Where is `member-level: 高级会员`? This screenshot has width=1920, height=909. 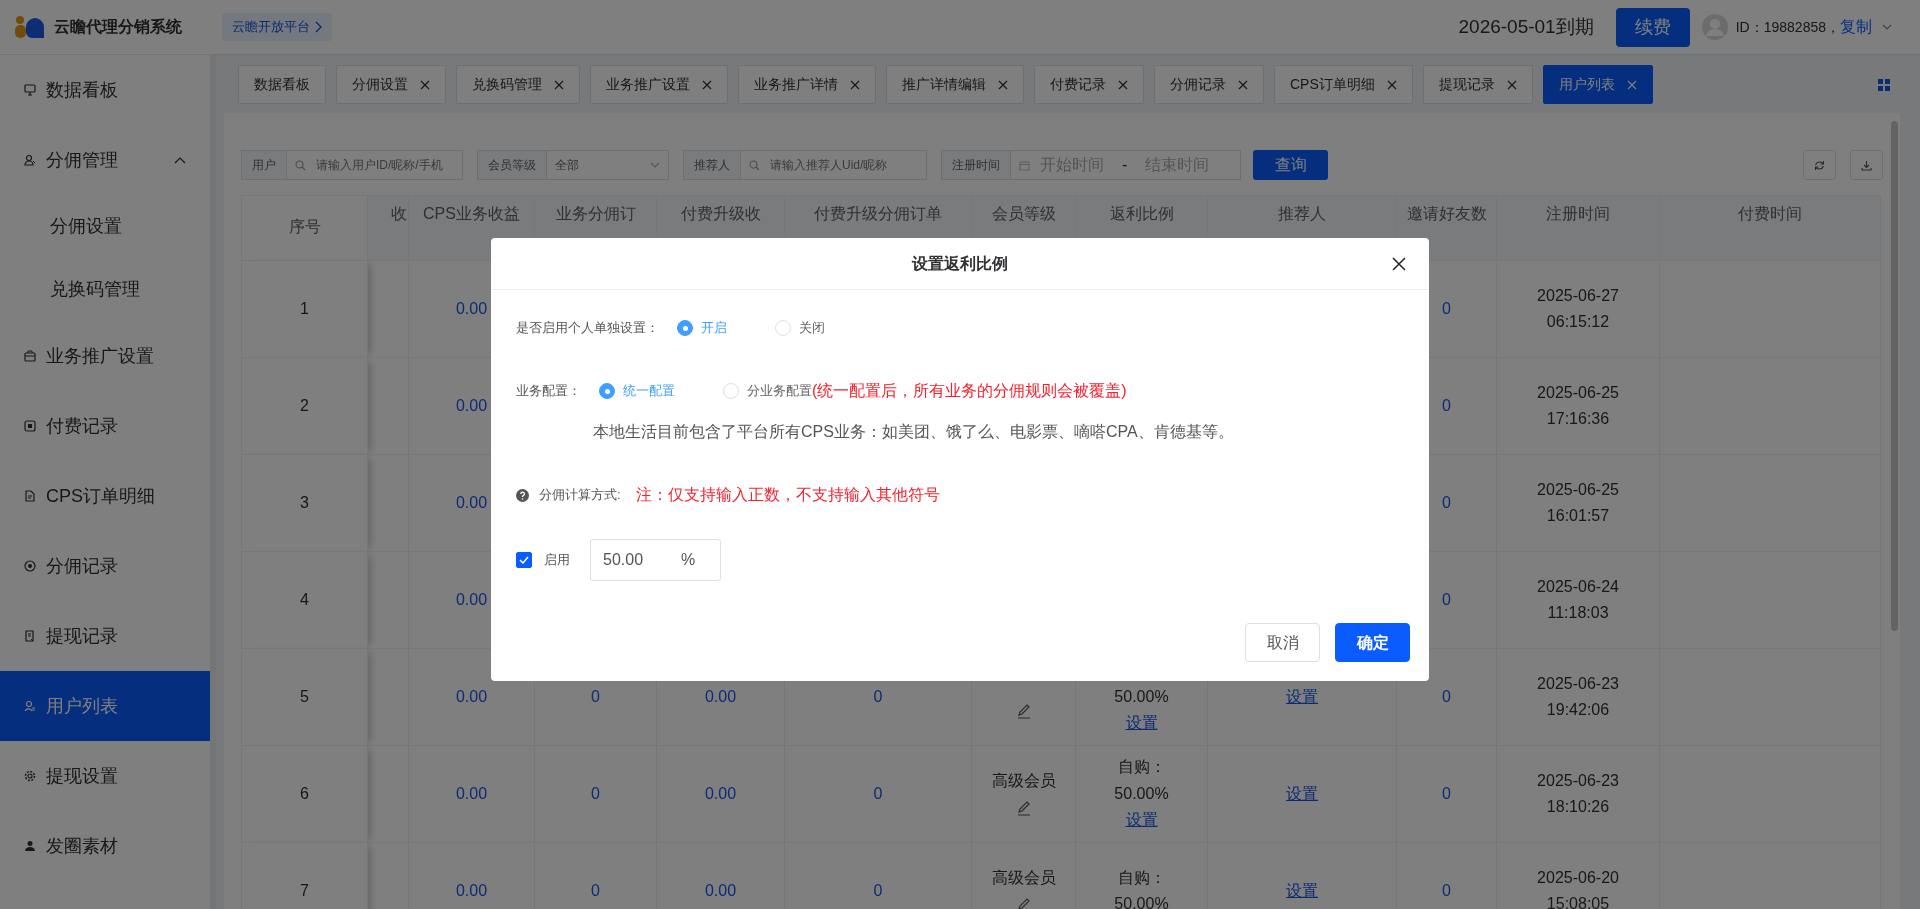 member-level: 高级会员 is located at coordinates (1023, 780).